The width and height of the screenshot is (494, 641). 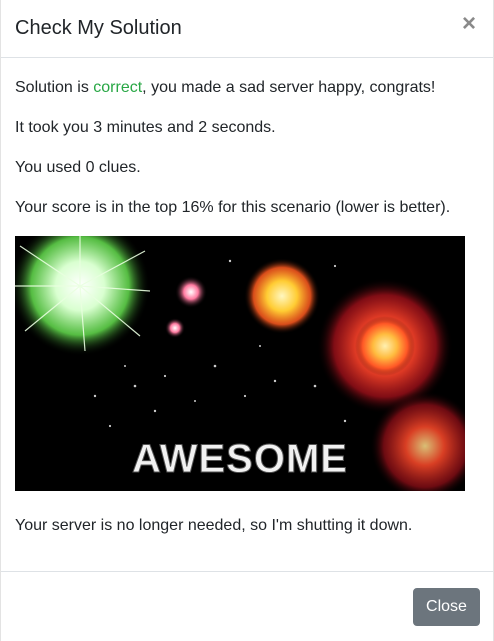 What do you see at coordinates (247, 606) in the screenshot?
I see `modal-footer: Close` at bounding box center [247, 606].